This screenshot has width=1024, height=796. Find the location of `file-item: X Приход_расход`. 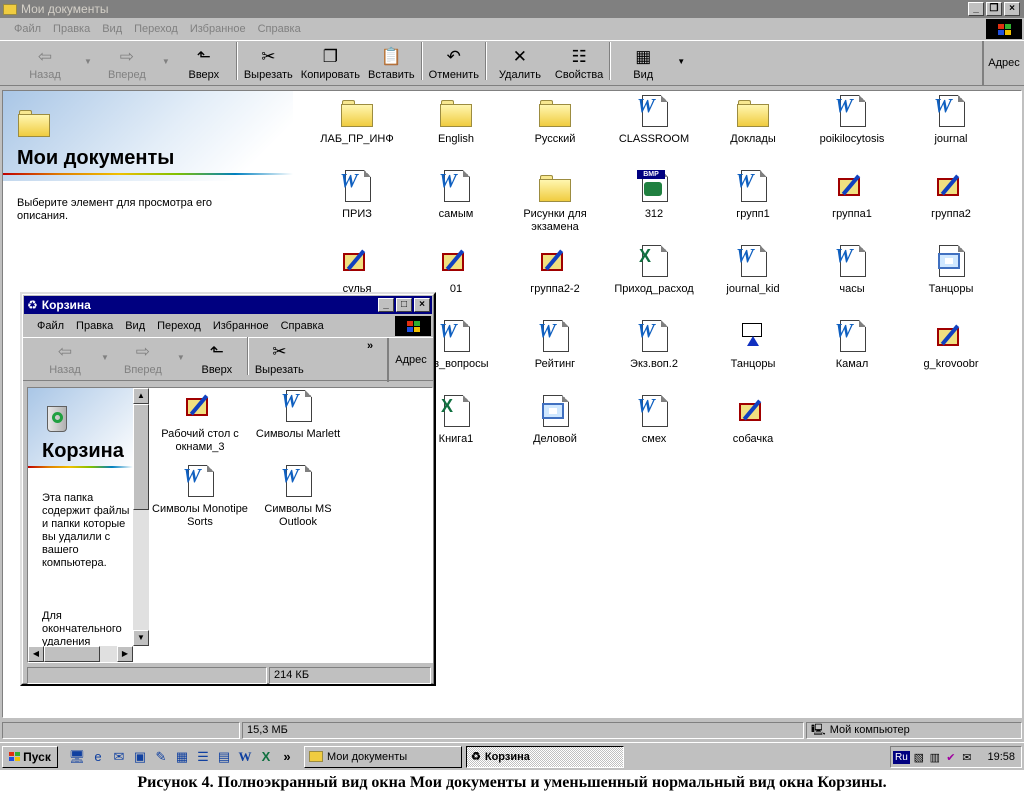

file-item: X Приход_расход is located at coordinates (654, 270).